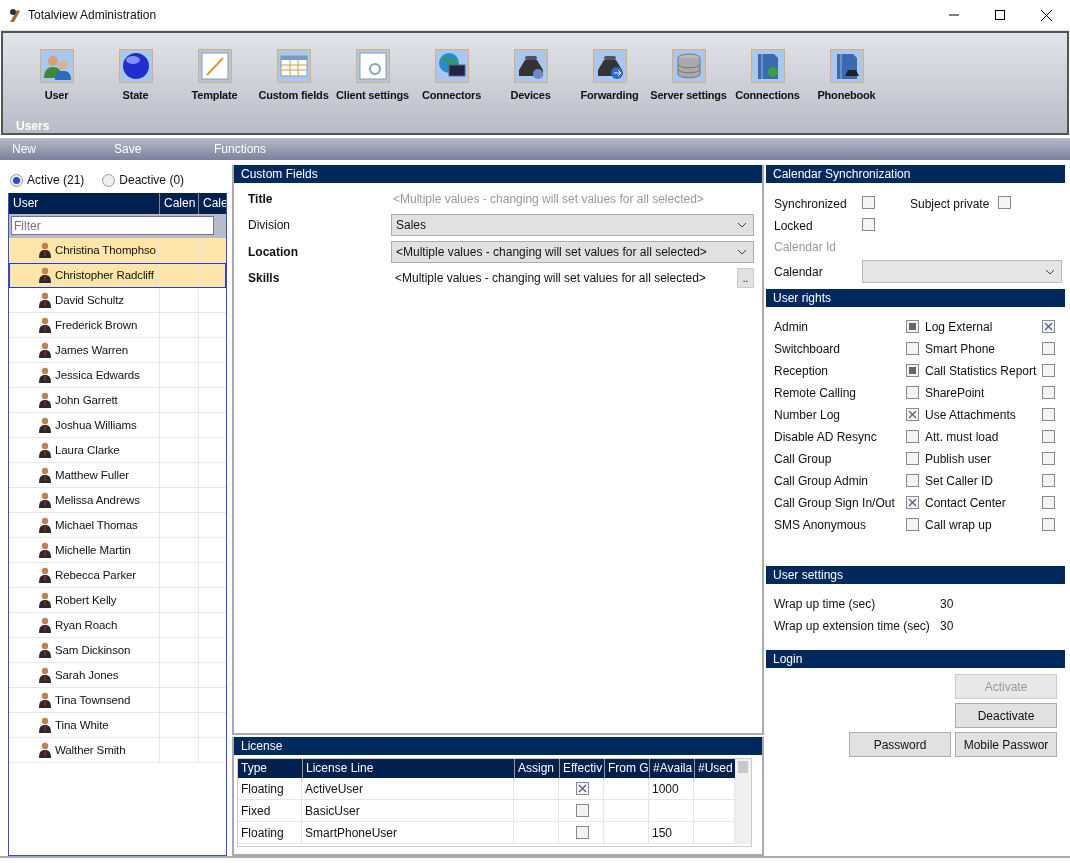 This screenshot has height=863, width=1070. What do you see at coordinates (572, 252) in the screenshot?
I see `dropdown: <Multiple values - changing will set values for all selected>` at bounding box center [572, 252].